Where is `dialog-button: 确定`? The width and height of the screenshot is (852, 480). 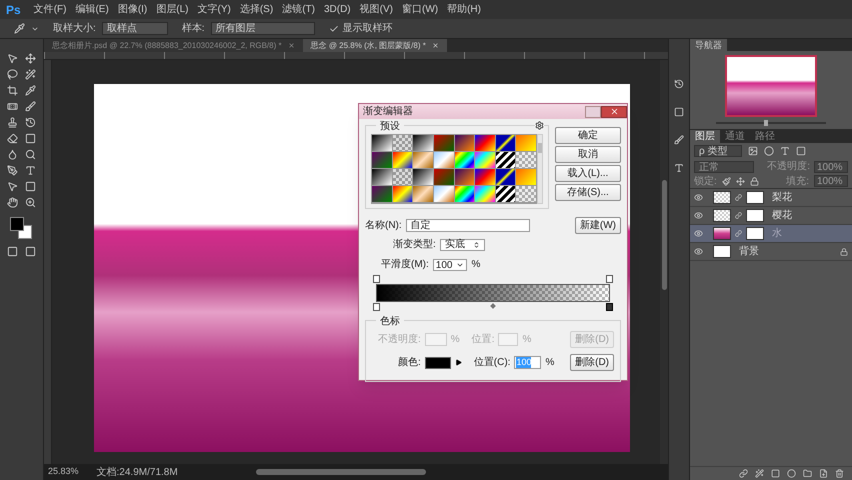 dialog-button: 确定 is located at coordinates (588, 135).